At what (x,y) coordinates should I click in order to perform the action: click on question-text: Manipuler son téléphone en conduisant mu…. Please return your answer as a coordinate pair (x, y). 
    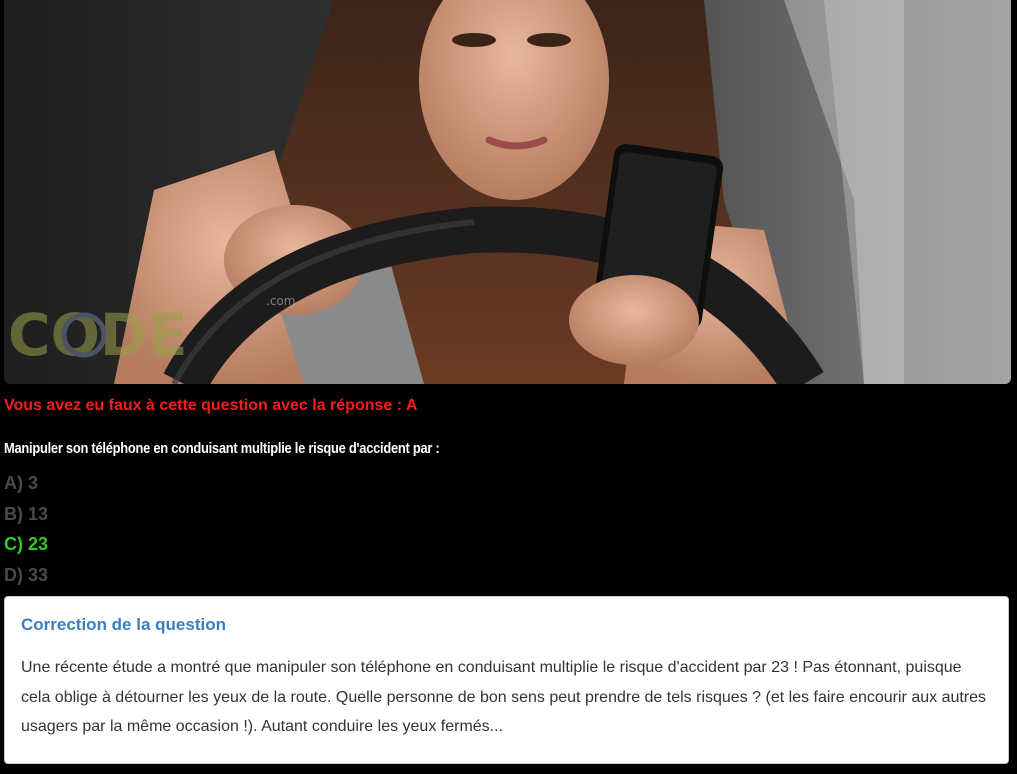
    Looking at the image, I should click on (222, 448).